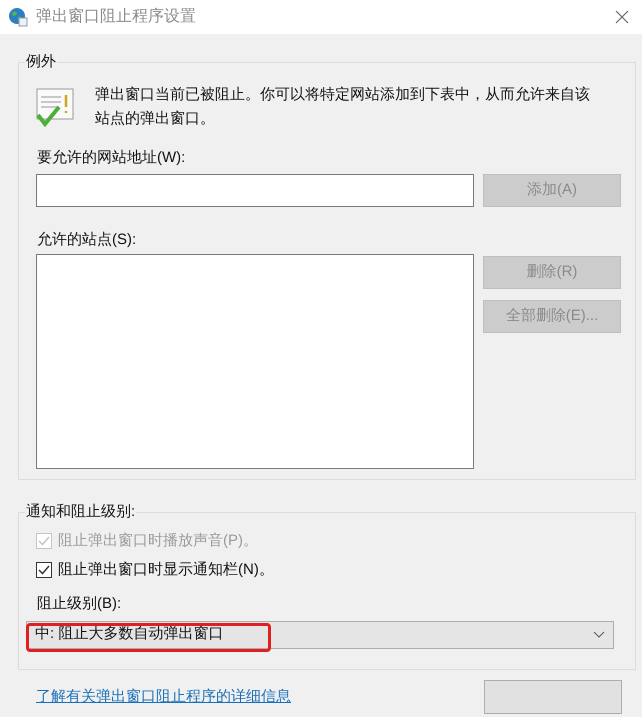 This screenshot has height=717, width=642. Describe the element at coordinates (44, 570) in the screenshot. I see `checkbox` at that location.